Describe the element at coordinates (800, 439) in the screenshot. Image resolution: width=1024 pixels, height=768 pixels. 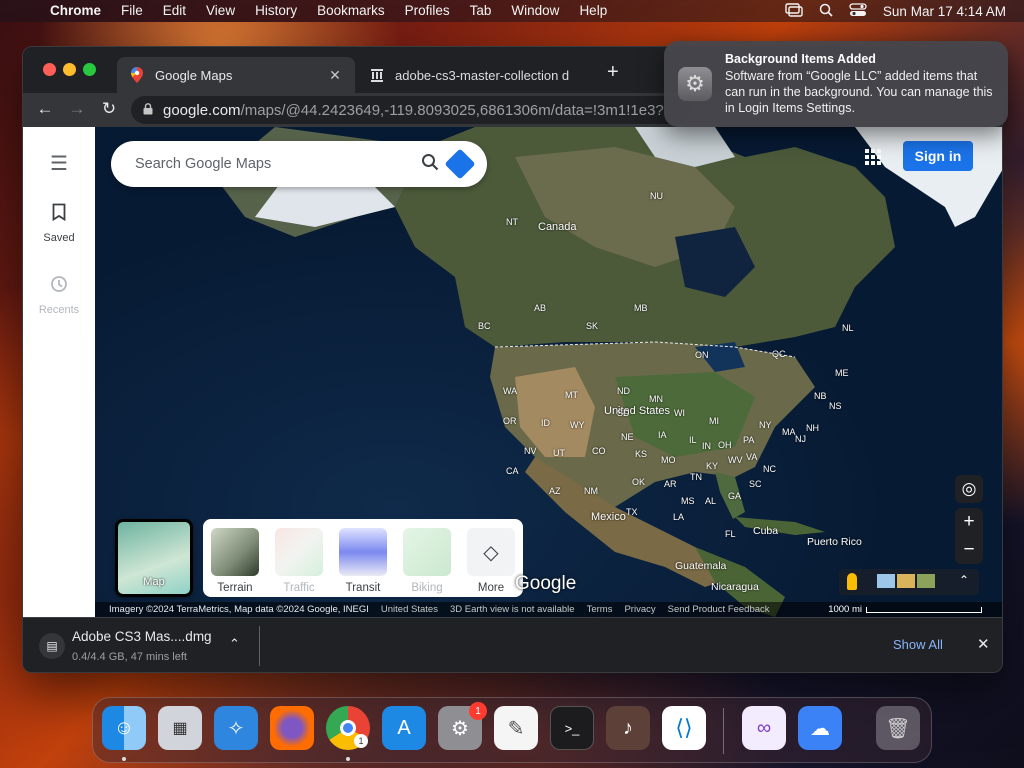
I see `region-label: NJ` at that location.